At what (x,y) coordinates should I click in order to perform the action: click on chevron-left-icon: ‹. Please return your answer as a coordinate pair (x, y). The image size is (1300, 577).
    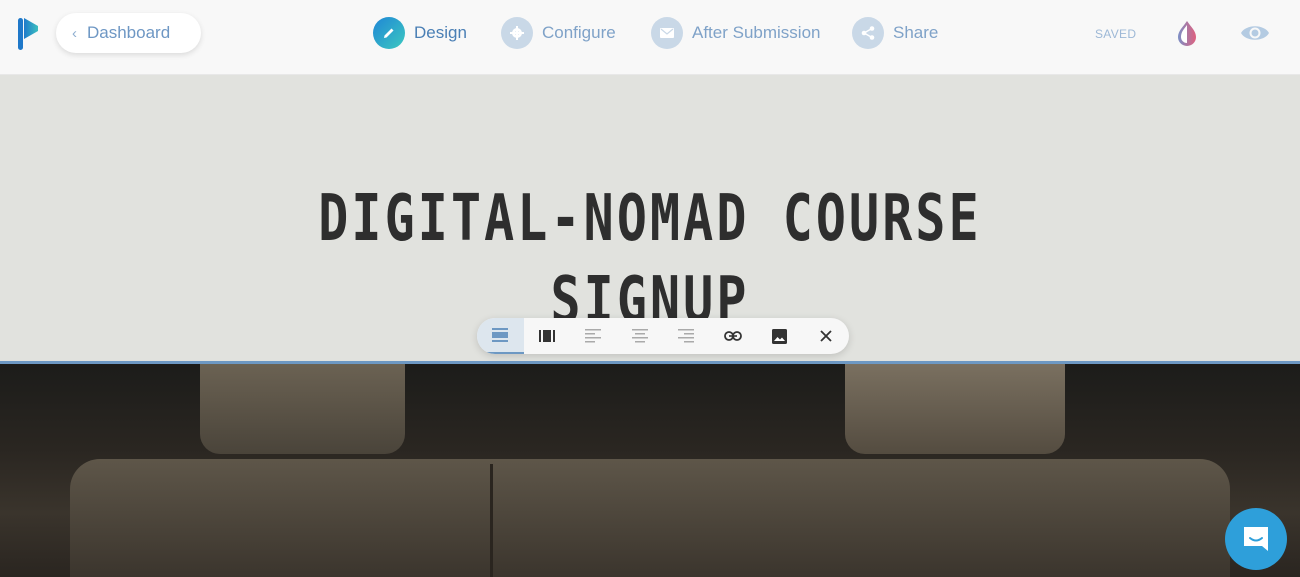
    Looking at the image, I should click on (74, 33).